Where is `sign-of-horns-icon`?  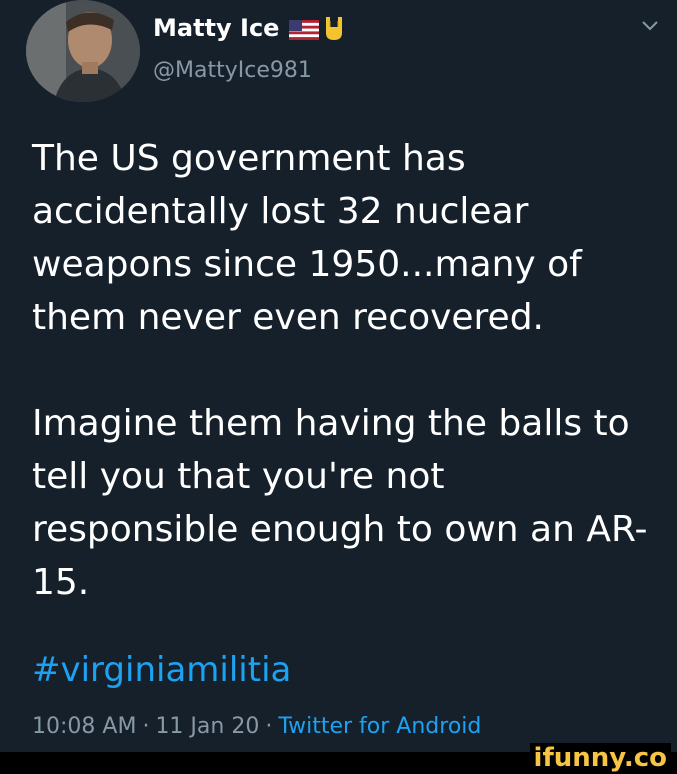
sign-of-horns-icon is located at coordinates (334, 28).